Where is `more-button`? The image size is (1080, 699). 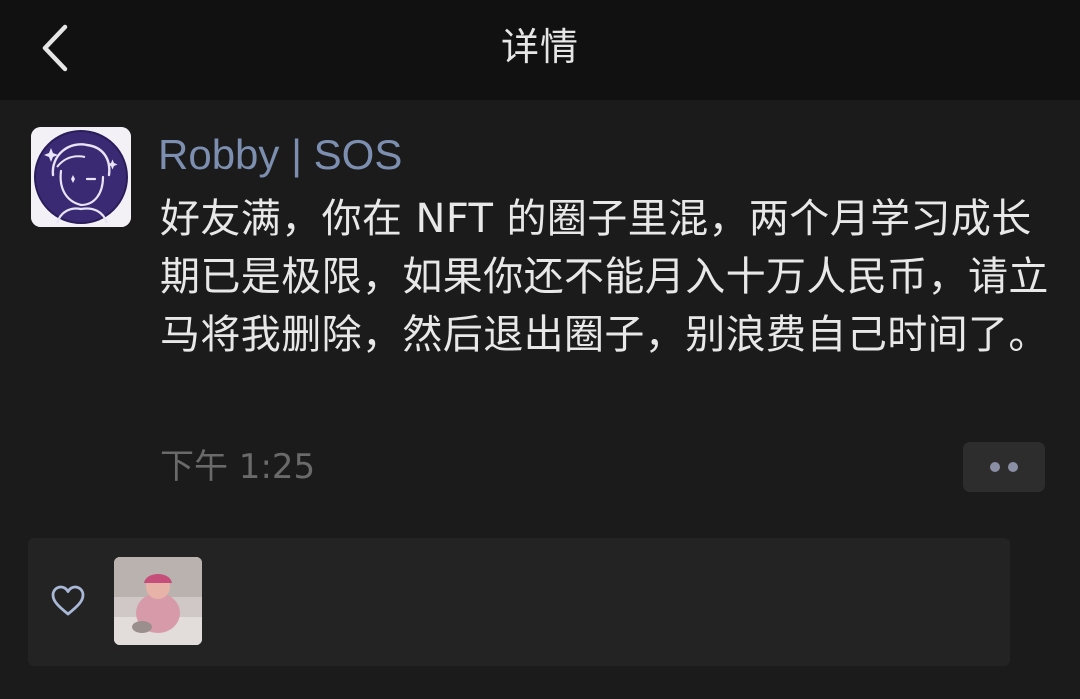 more-button is located at coordinates (1004, 467).